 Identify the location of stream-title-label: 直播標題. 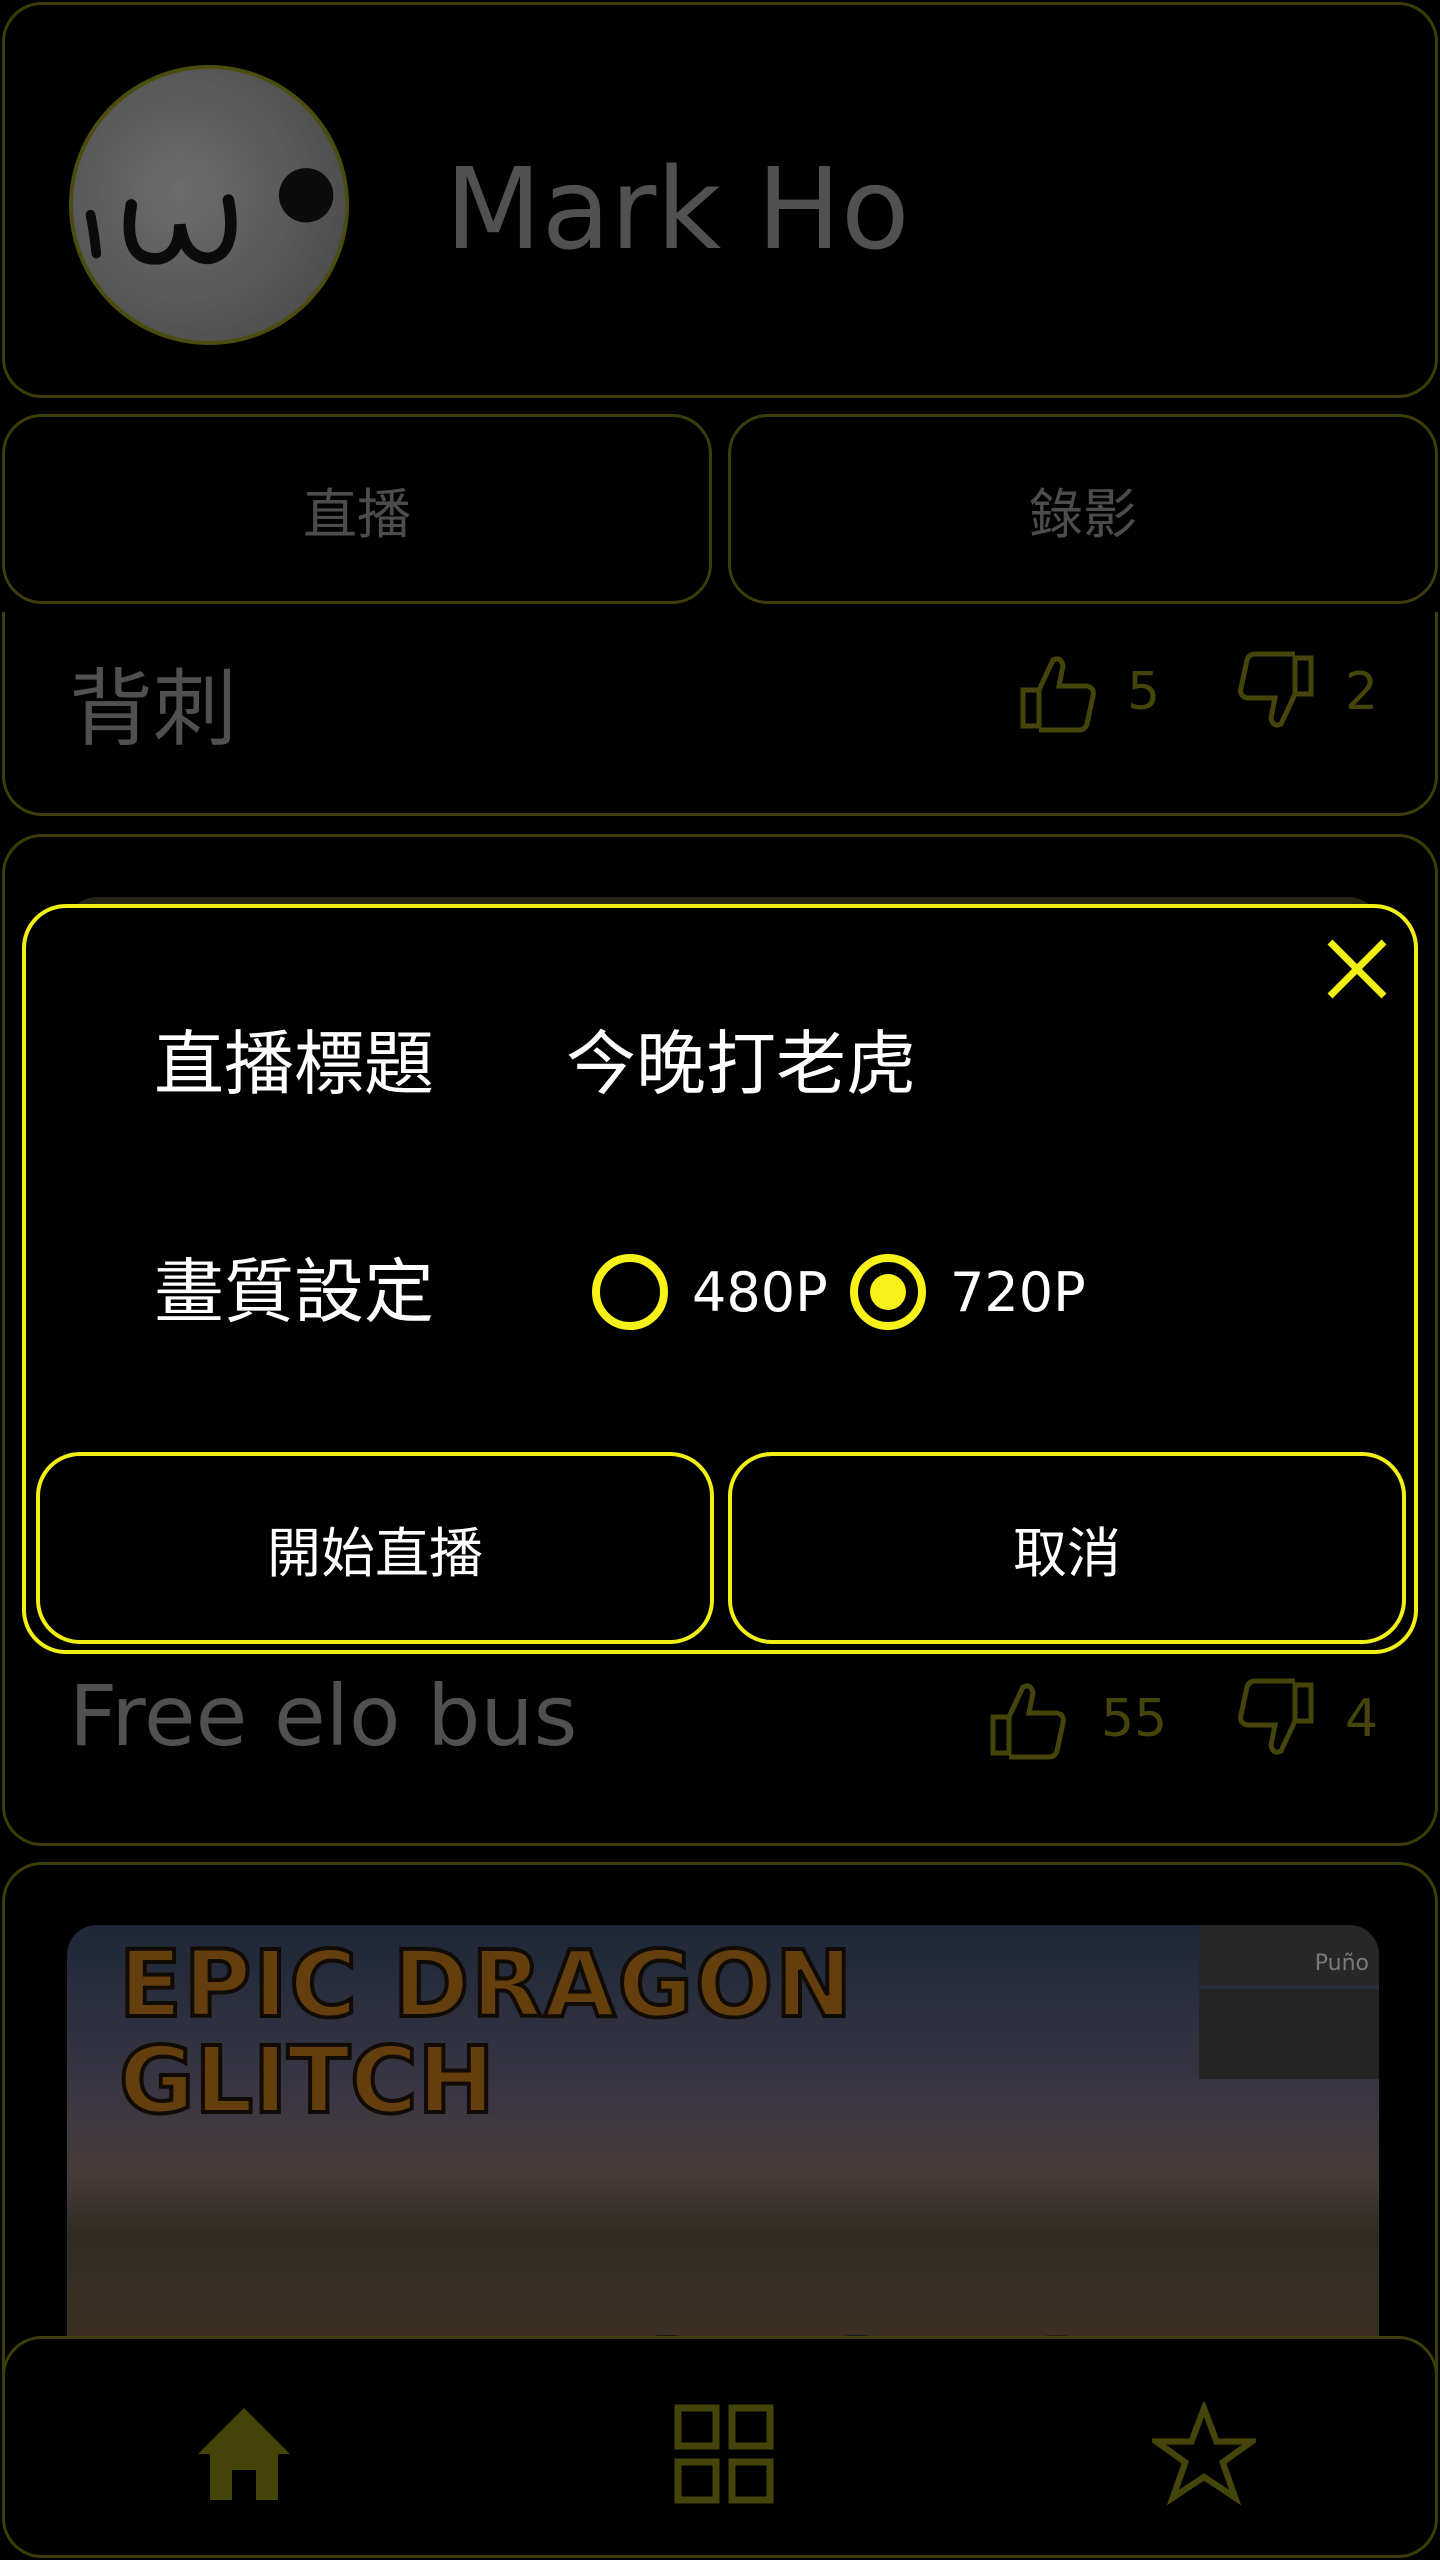
(294, 1064).